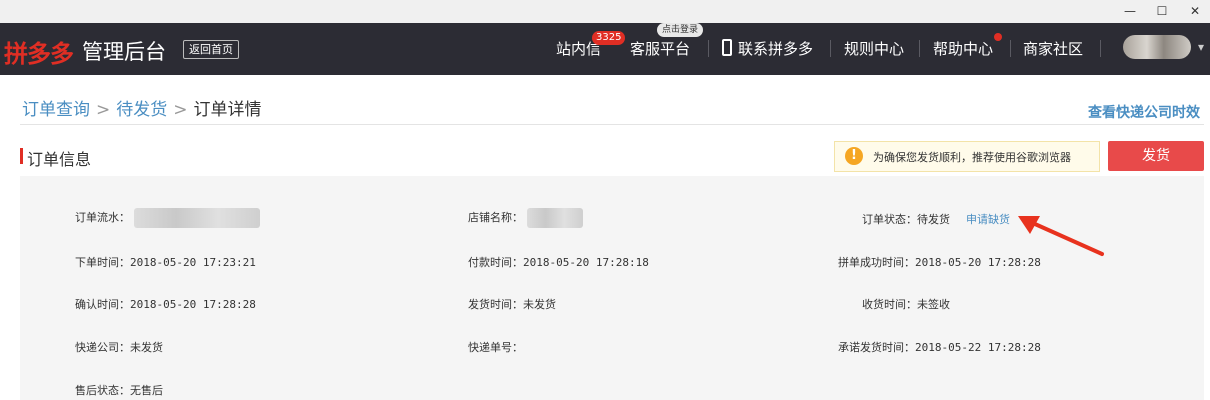 This screenshot has width=1210, height=400. What do you see at coordinates (554, 218) in the screenshot?
I see `shop-name-value-redacted` at bounding box center [554, 218].